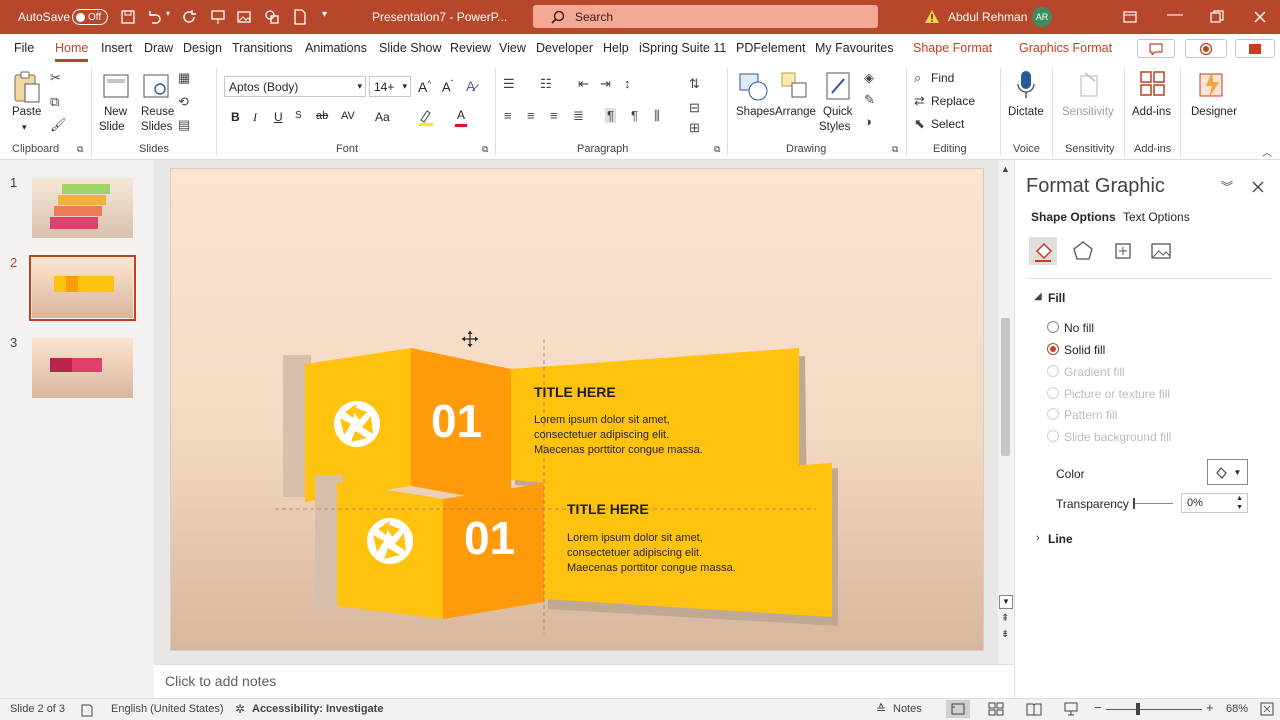 The width and height of the screenshot is (1280, 720). Describe the element at coordinates (1026, 112) in the screenshot. I see `dictate-button: Dictate` at that location.